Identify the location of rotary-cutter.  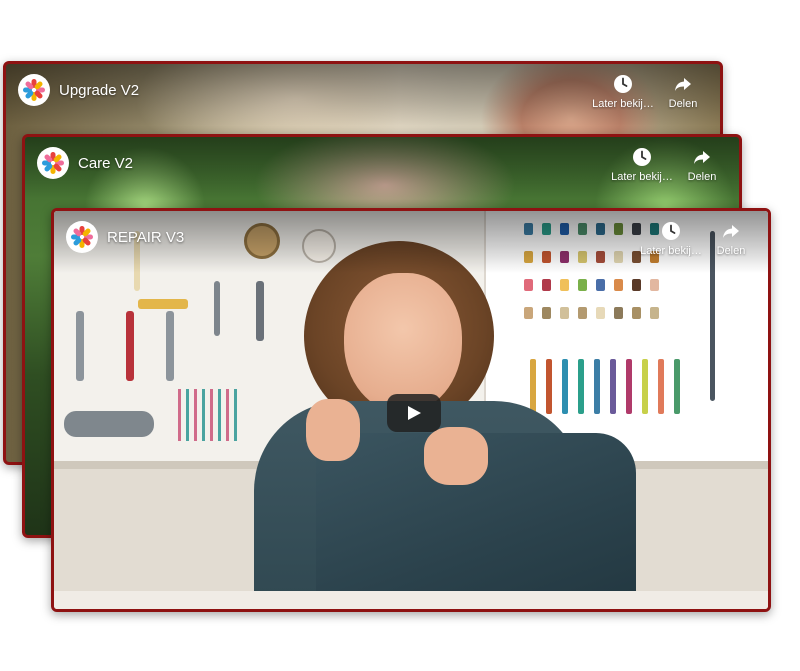
(163, 304).